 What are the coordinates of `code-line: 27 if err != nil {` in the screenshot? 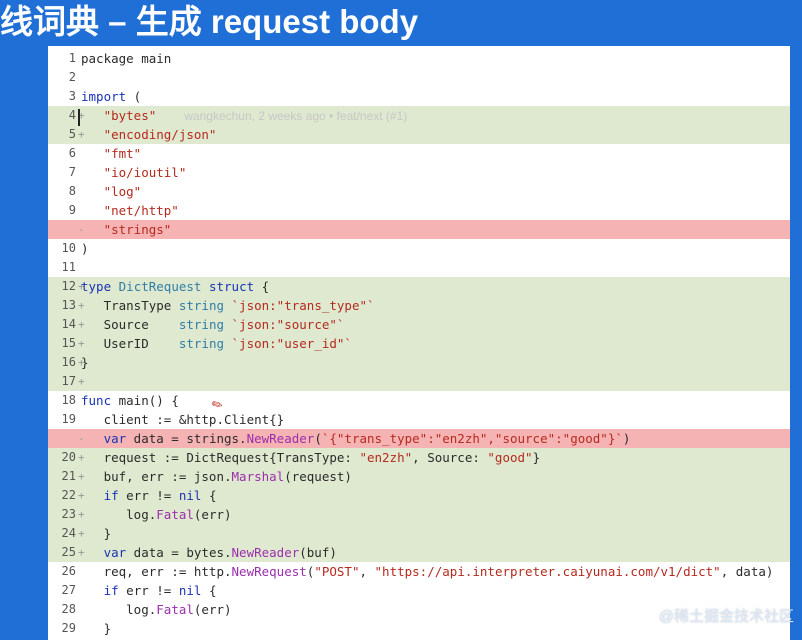 It's located at (419, 590).